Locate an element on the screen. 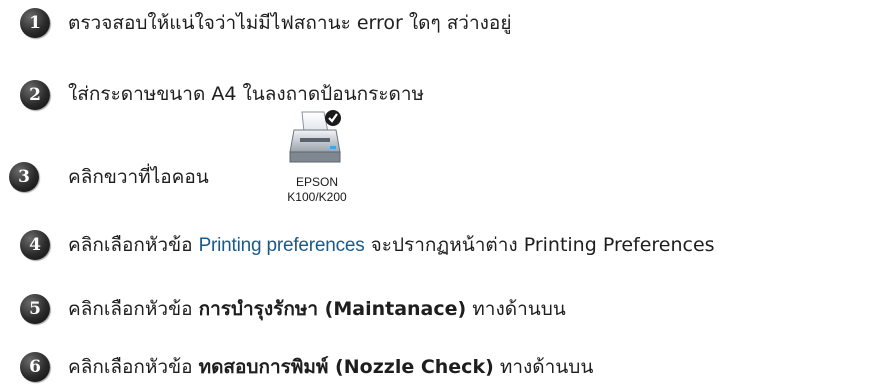 The height and width of the screenshot is (388, 878). step-number-badge: 5 is located at coordinates (35, 309).